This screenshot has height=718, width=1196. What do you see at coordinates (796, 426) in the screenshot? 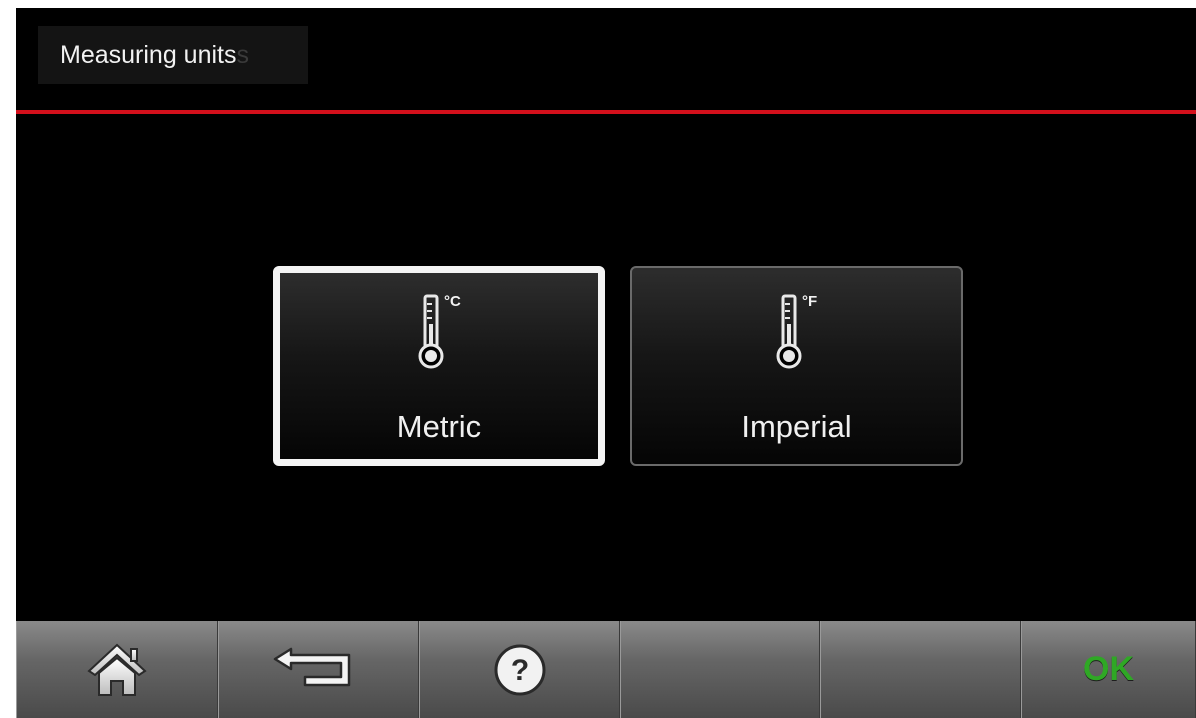
I see `imperial-option-label: Imperial` at bounding box center [796, 426].